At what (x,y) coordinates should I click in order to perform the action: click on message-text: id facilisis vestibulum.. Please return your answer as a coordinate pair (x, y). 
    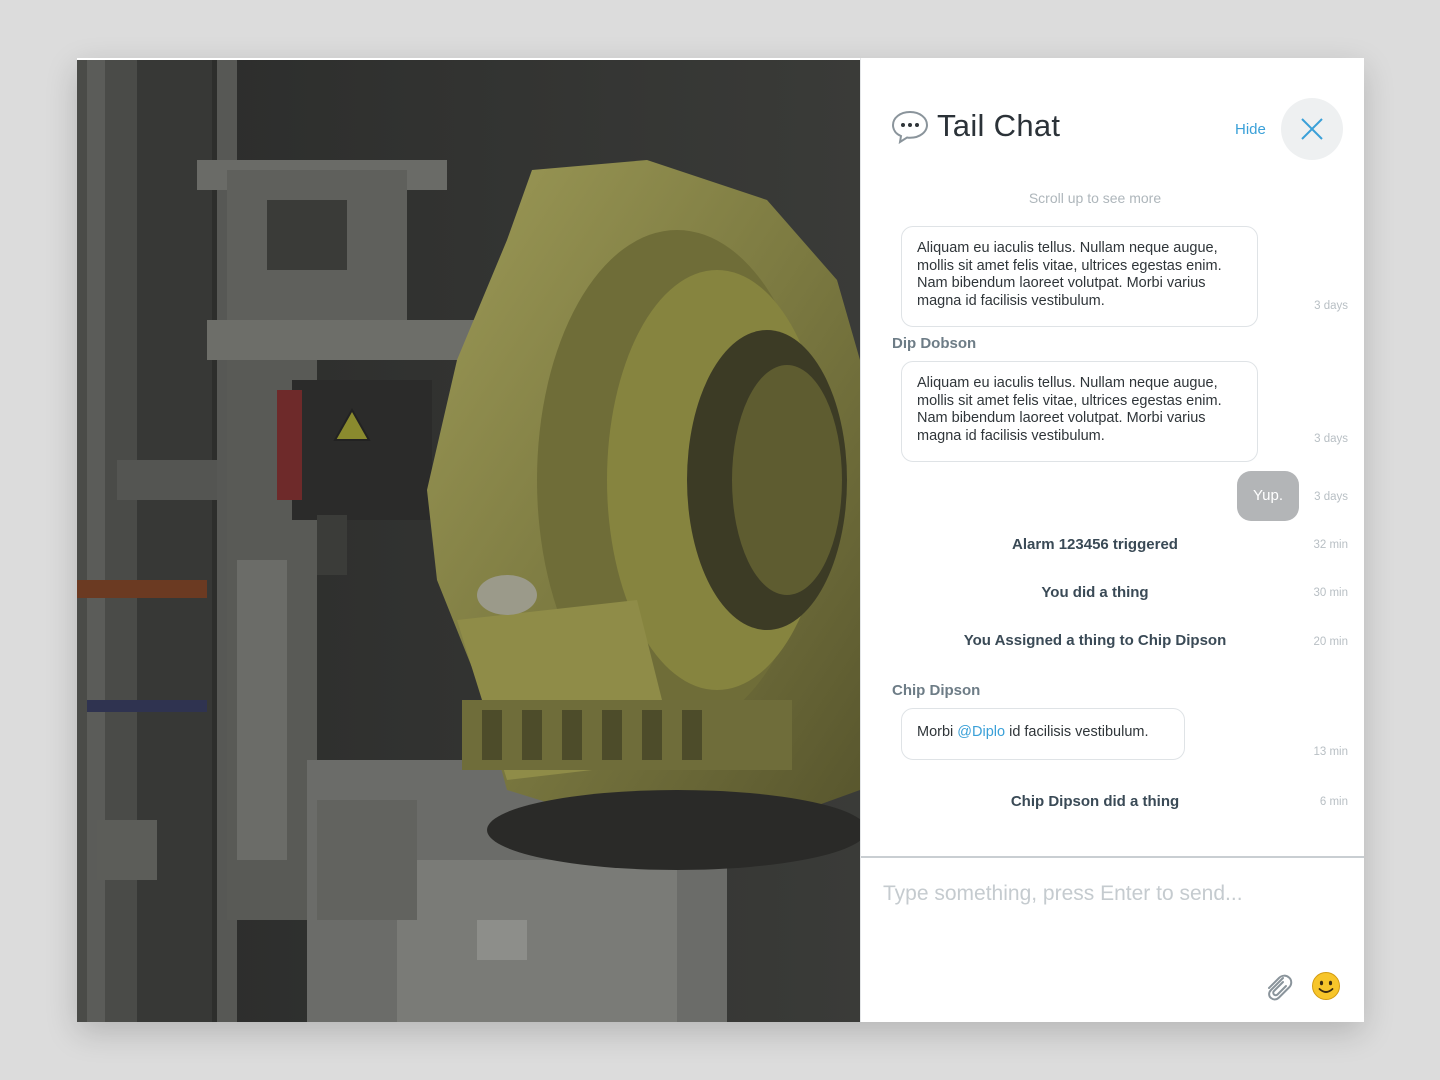
    Looking at the image, I should click on (1077, 732).